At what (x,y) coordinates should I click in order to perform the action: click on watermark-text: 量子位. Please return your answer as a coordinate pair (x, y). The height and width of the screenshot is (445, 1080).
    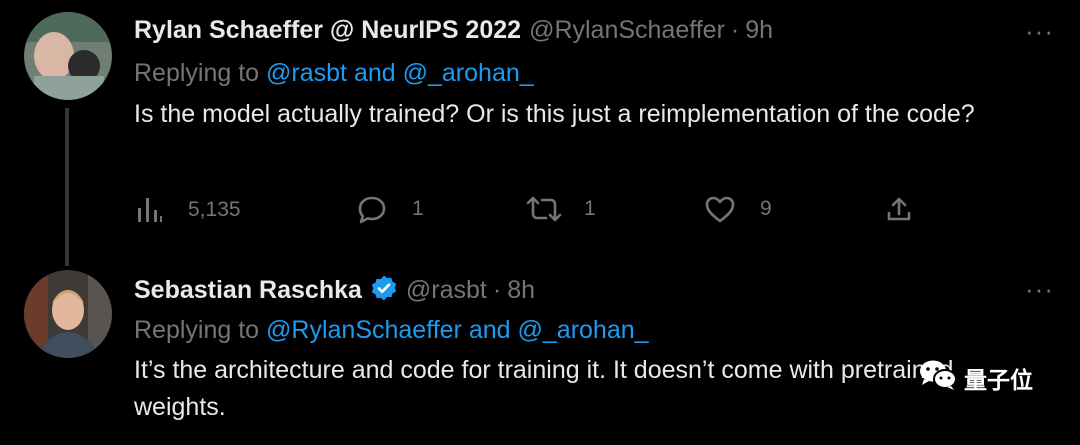
    Looking at the image, I should click on (998, 381).